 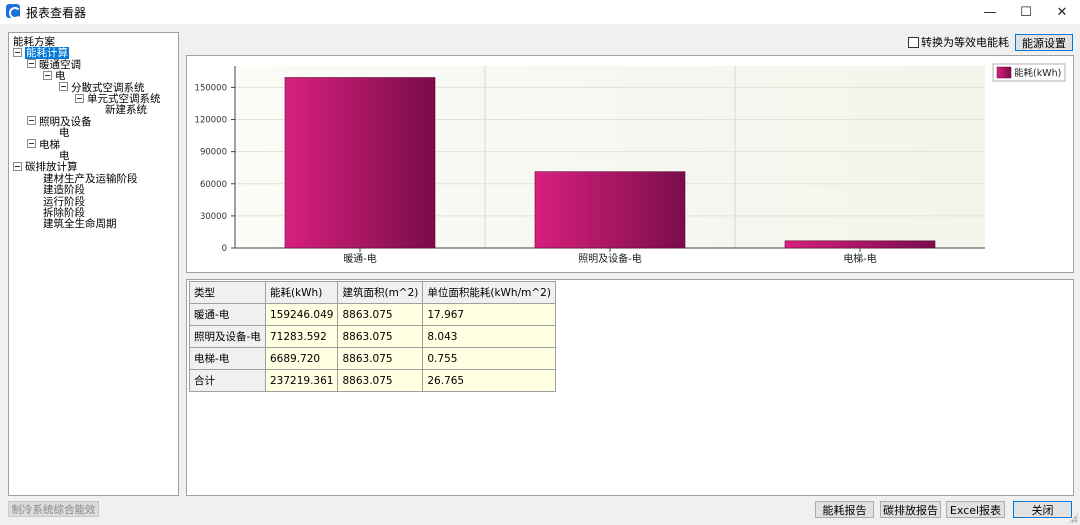 I want to click on tree-item-label: 能耗计算, so click(x=47, y=53).